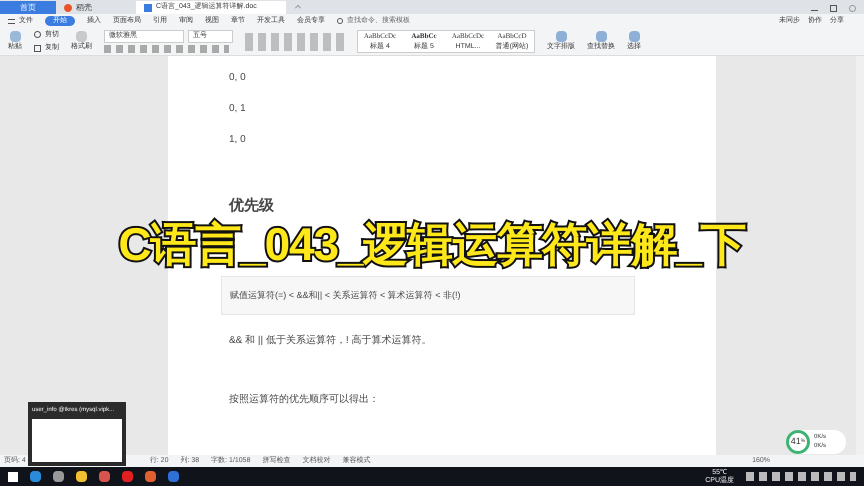  What do you see at coordinates (251, 206) in the screenshot?
I see `heading: 优先级` at bounding box center [251, 206].